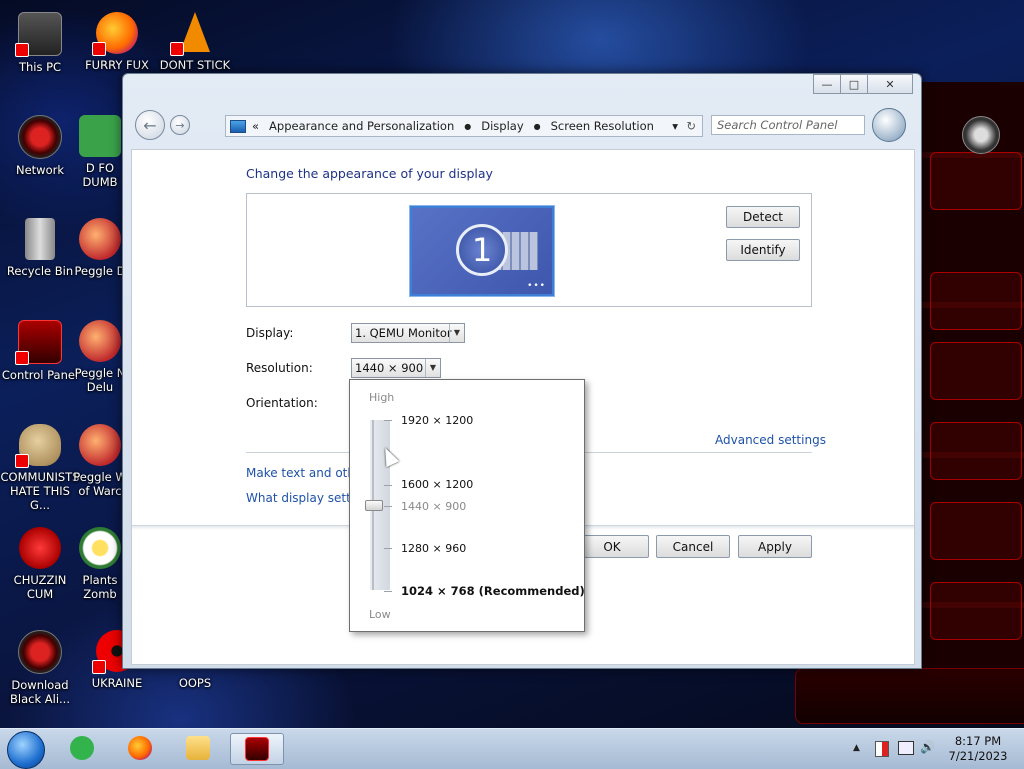 The height and width of the screenshot is (769, 1024). I want to click on minimize-button: —, so click(827, 84).